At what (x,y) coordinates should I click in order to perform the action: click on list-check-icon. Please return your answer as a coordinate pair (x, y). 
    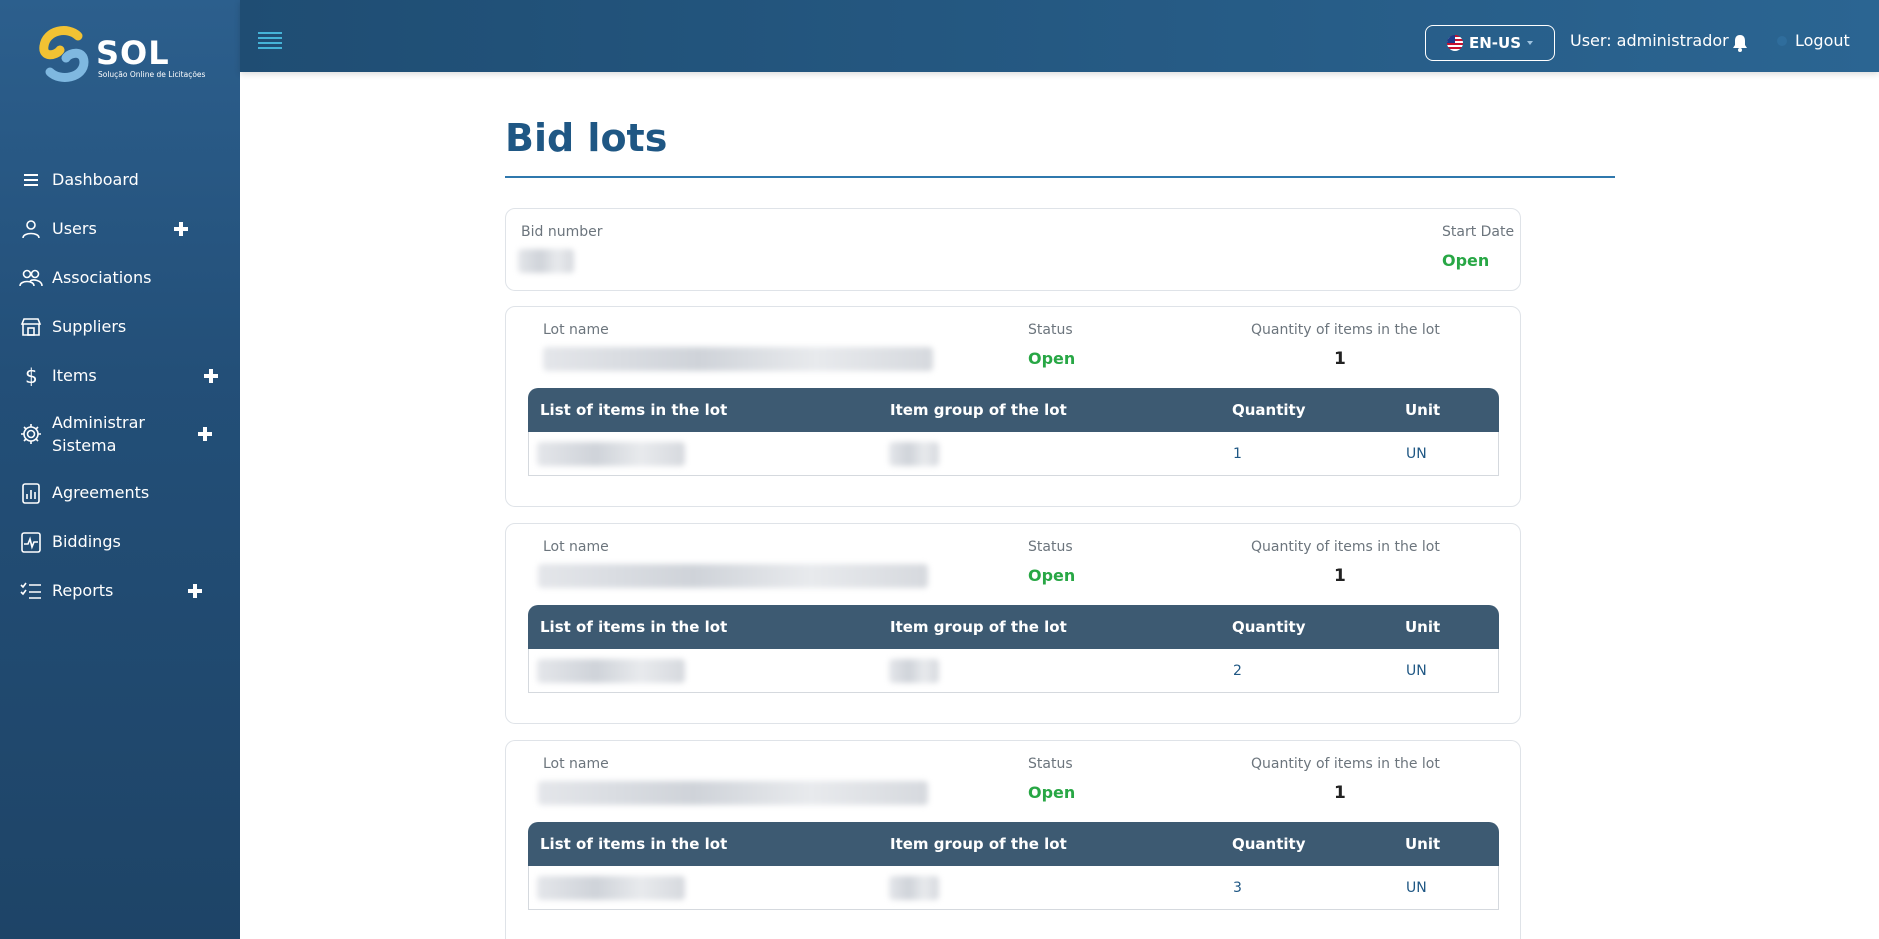
    Looking at the image, I should click on (31, 591).